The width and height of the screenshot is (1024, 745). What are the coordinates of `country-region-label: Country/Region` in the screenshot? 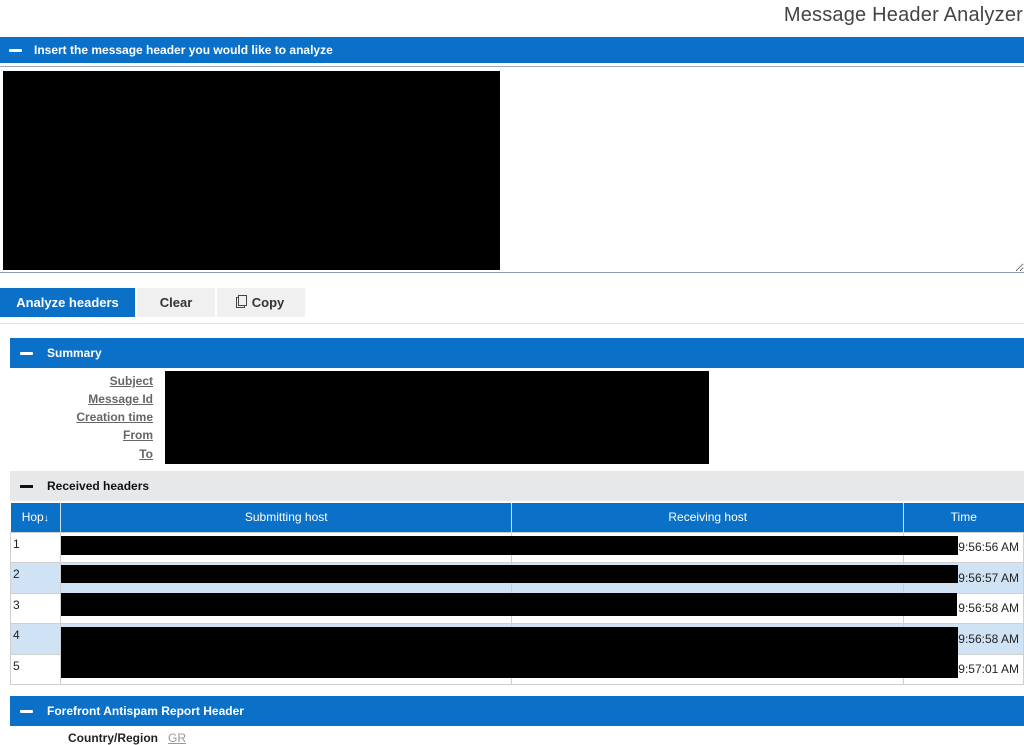 It's located at (113, 738).